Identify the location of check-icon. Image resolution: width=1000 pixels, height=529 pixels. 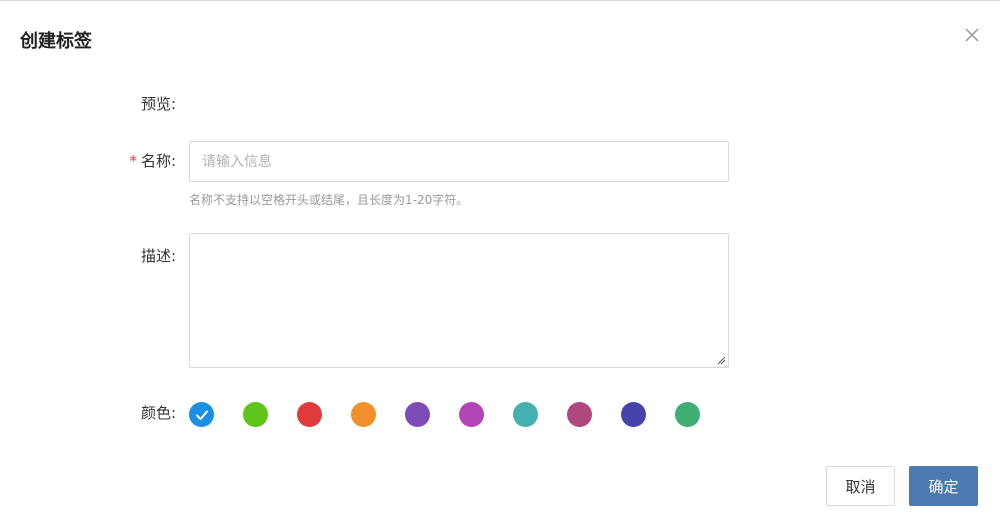
(201, 415).